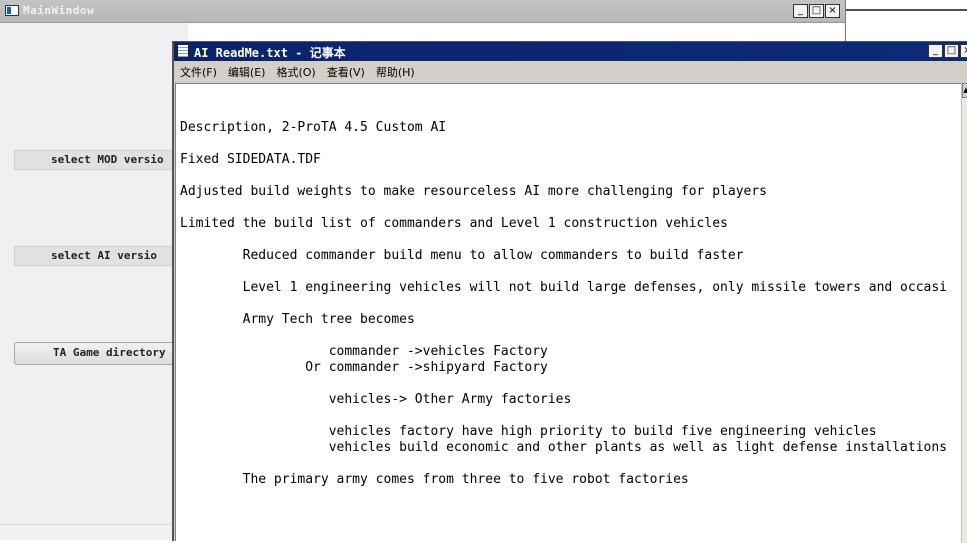 Image resolution: width=967 pixels, height=543 pixels. What do you see at coordinates (964, 313) in the screenshot?
I see `vertical-scrollbar: ▲` at bounding box center [964, 313].